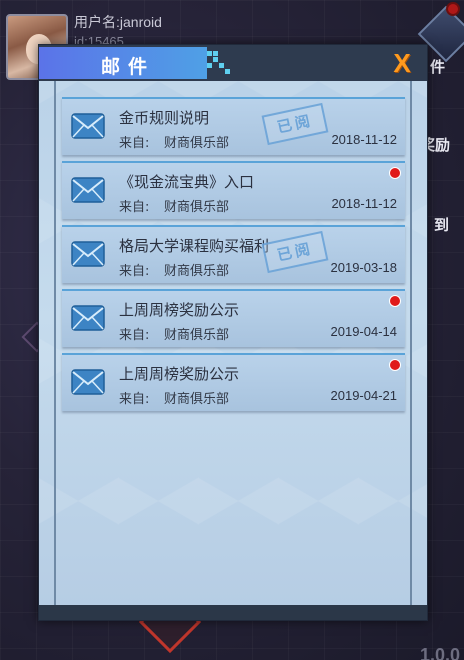 This screenshot has width=464, height=660. What do you see at coordinates (364, 267) in the screenshot?
I see `mail-date: 2019-03-18` at bounding box center [364, 267].